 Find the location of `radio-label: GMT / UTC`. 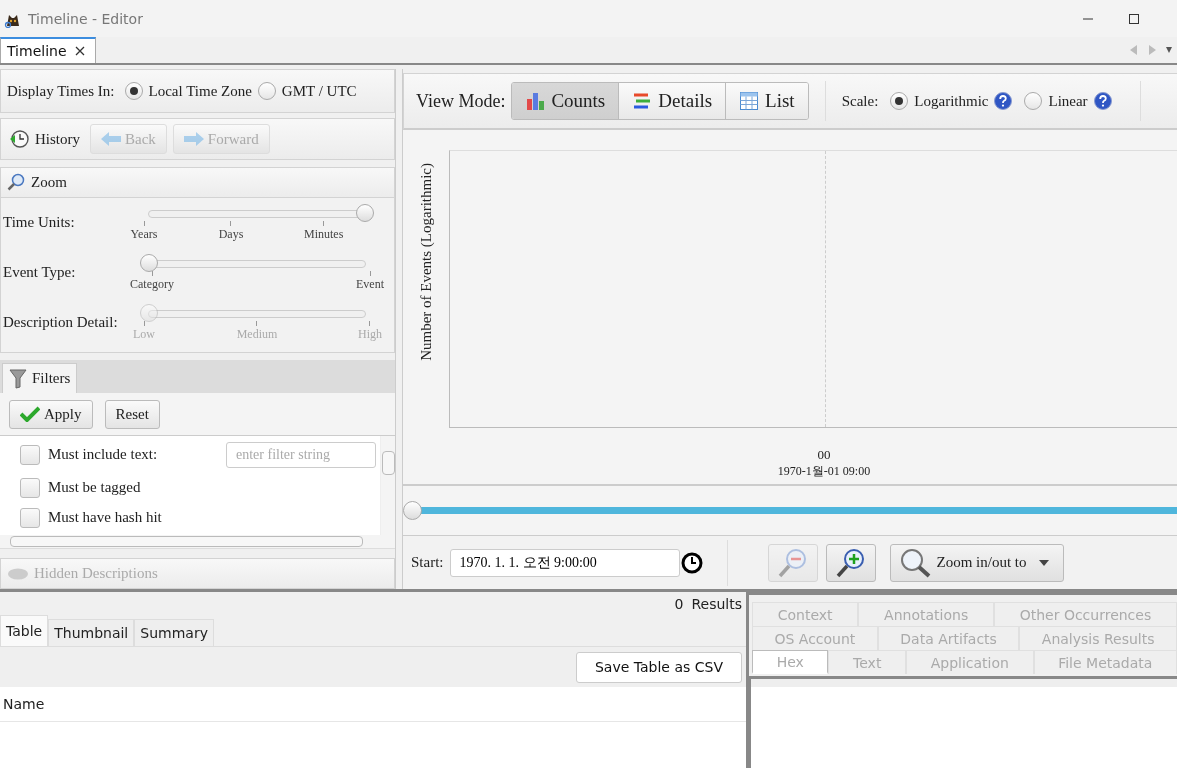

radio-label: GMT / UTC is located at coordinates (319, 91).